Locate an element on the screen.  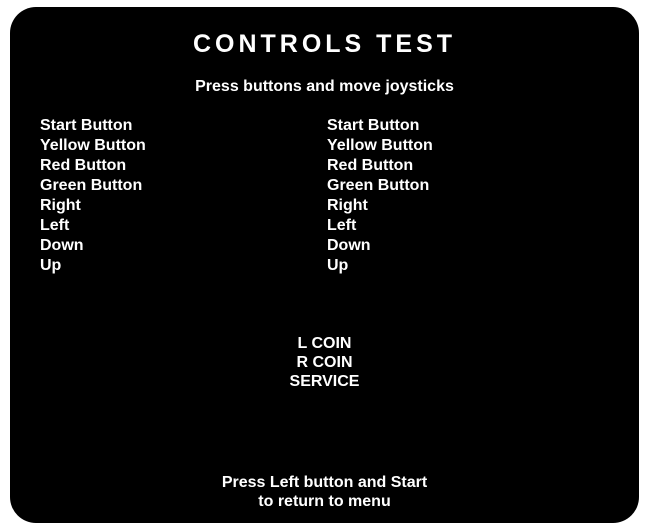
p2-green-button-indicator: Green Button is located at coordinates (378, 185).